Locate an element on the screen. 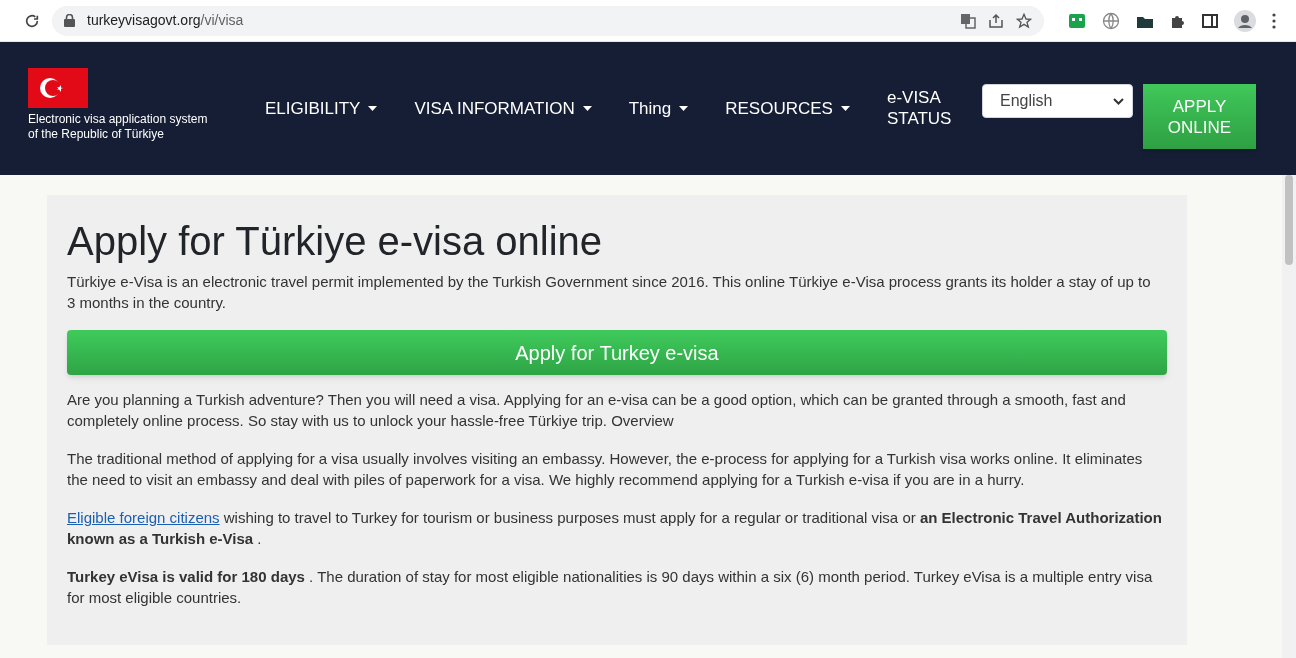 The height and width of the screenshot is (658, 1296). lock-icon is located at coordinates (69, 20).